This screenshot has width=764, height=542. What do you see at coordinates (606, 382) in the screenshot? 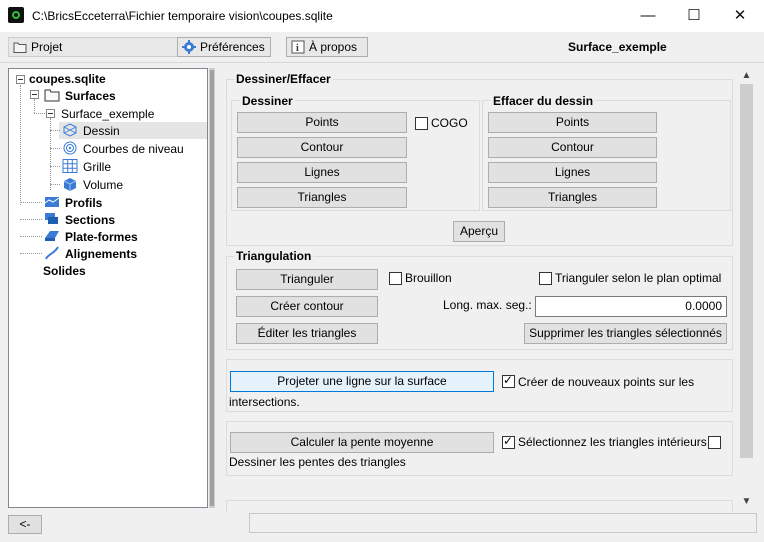
I see `nouveaux-points-label: Créer de nouveaux points sur les` at bounding box center [606, 382].